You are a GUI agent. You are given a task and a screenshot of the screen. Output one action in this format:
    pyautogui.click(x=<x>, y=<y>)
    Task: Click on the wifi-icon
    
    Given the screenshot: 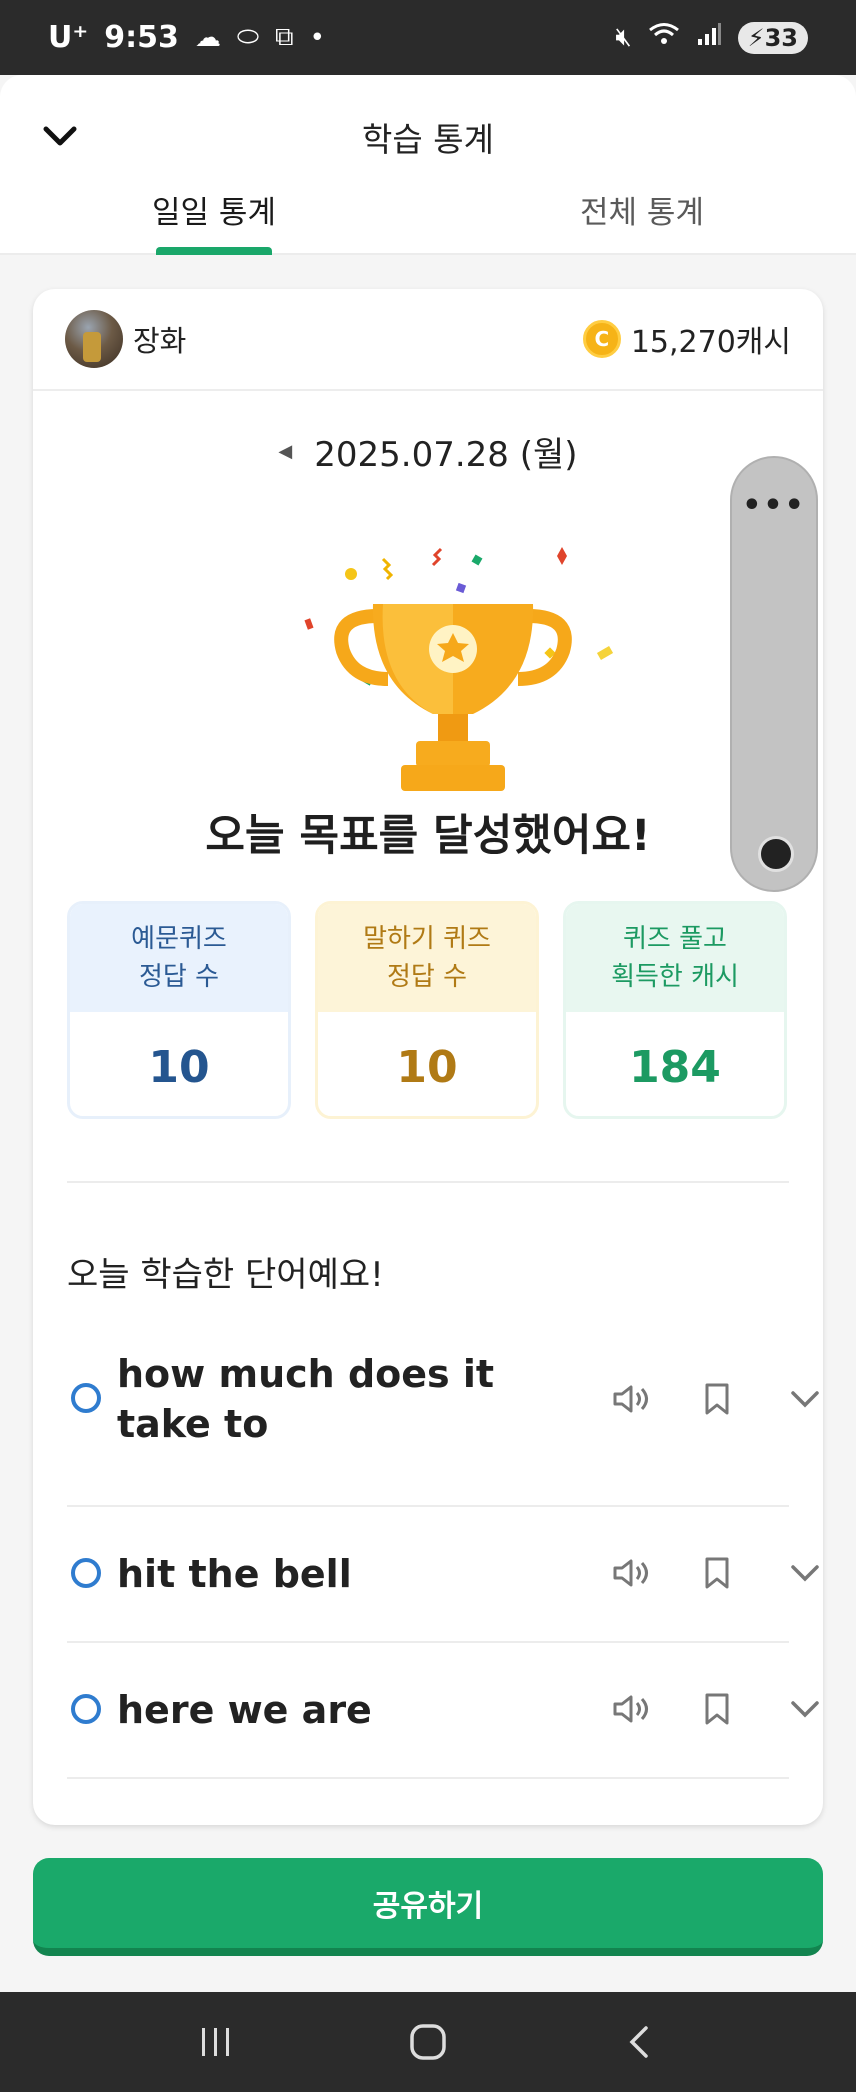 What is the action you would take?
    pyautogui.click(x=664, y=37)
    